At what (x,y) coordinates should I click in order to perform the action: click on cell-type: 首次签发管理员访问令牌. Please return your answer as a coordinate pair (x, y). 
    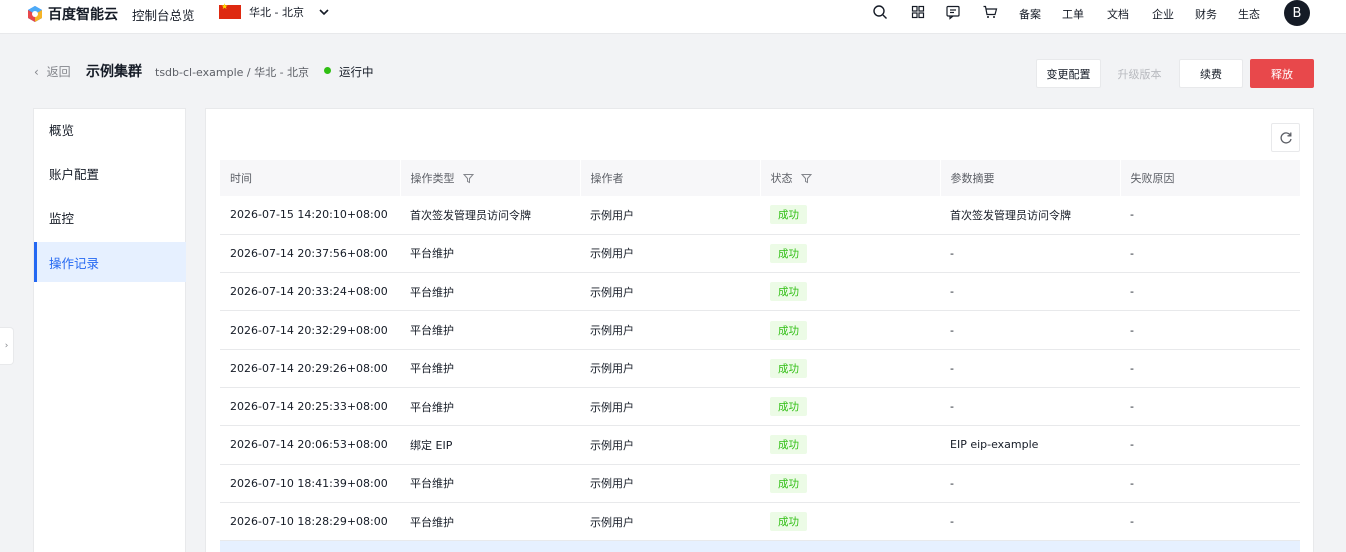
    Looking at the image, I should click on (490, 215).